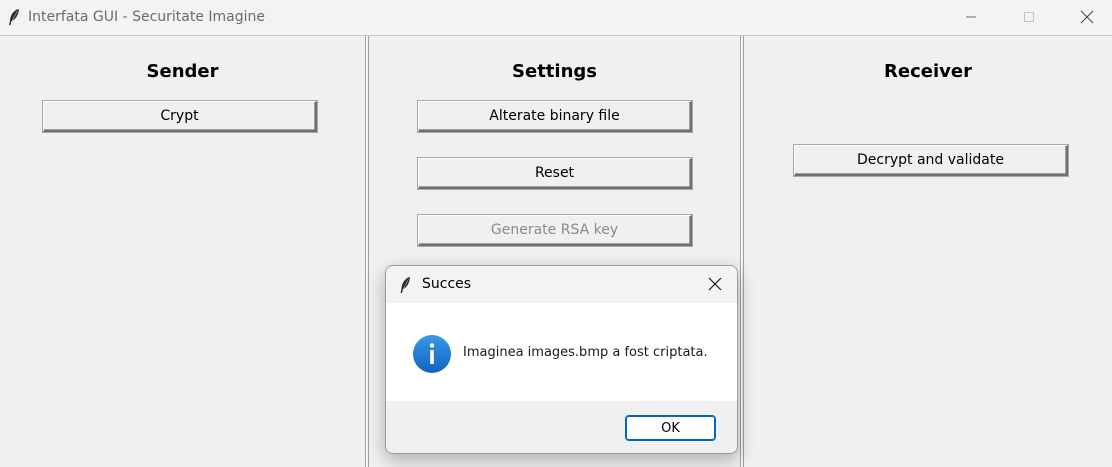  What do you see at coordinates (554, 71) in the screenshot?
I see `settings-title: Settings` at bounding box center [554, 71].